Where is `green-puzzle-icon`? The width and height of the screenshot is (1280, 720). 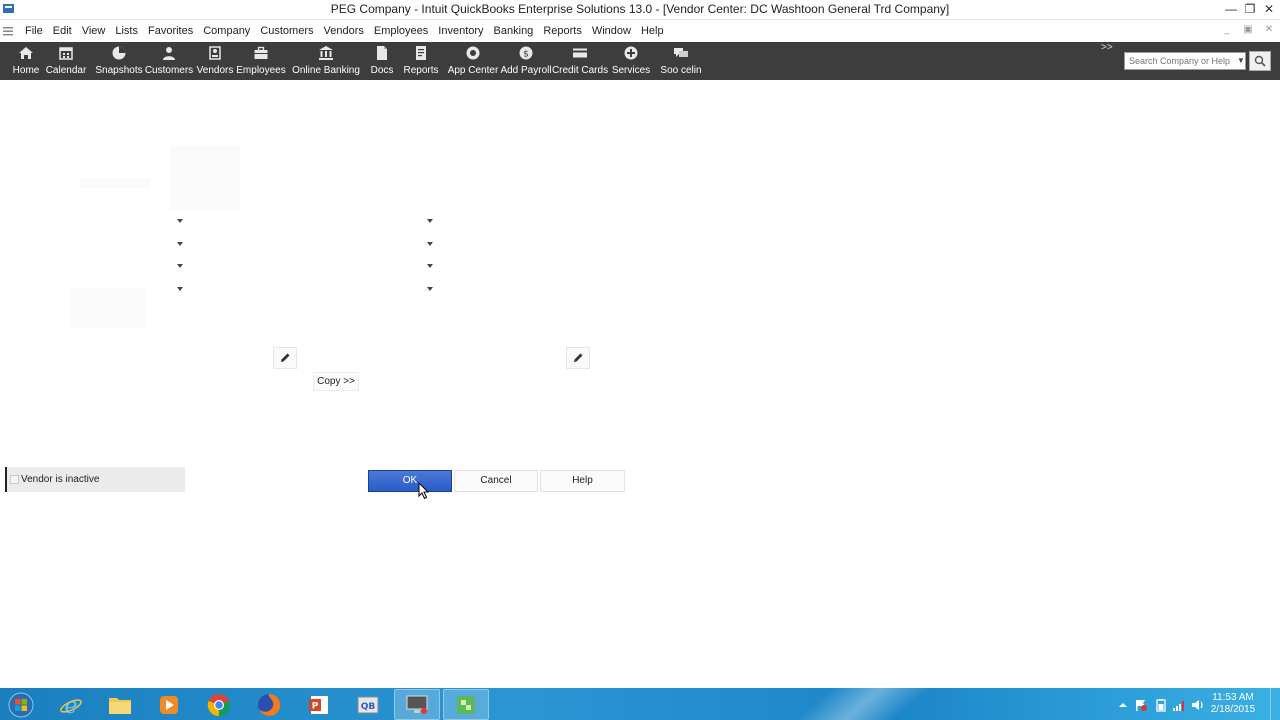
green-puzzle-icon is located at coordinates (466, 704).